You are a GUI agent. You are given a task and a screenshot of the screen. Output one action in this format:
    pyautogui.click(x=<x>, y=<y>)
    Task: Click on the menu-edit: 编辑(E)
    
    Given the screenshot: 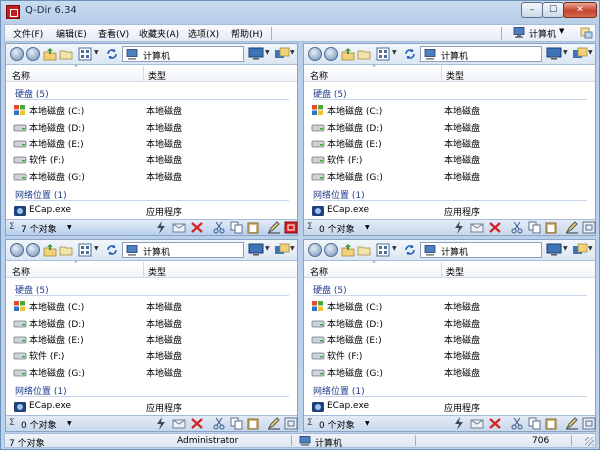 What is the action you would take?
    pyautogui.click(x=71, y=33)
    